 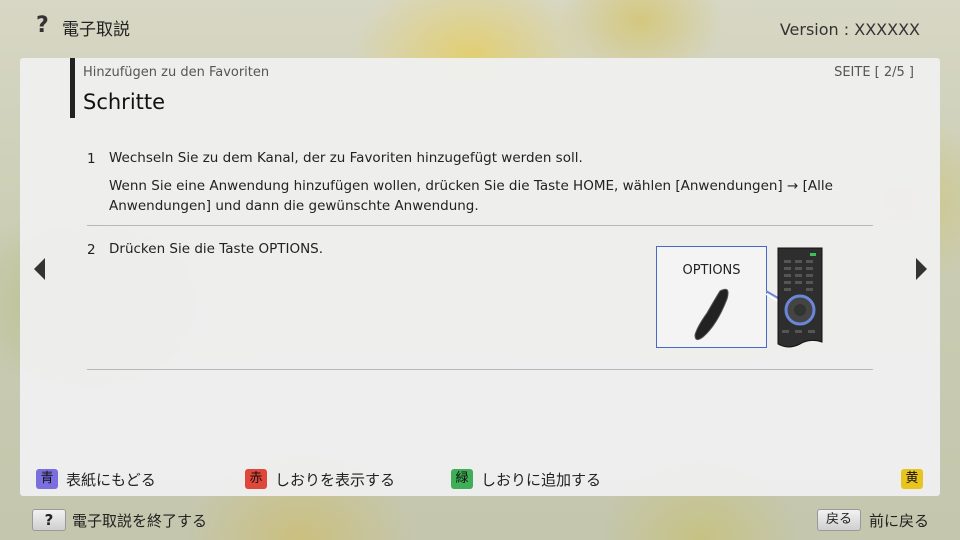 I want to click on version-label: Version : XXXXXX, so click(x=849, y=29).